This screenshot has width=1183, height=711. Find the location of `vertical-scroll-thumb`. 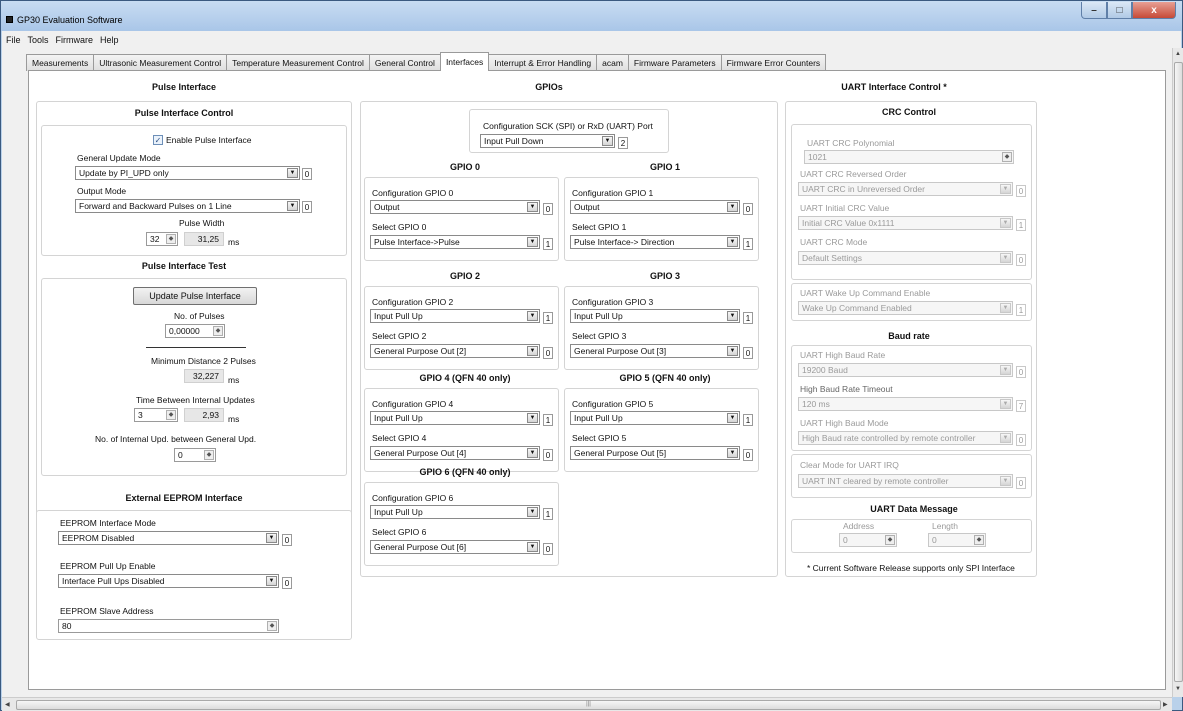

vertical-scroll-thumb is located at coordinates (1178, 372).